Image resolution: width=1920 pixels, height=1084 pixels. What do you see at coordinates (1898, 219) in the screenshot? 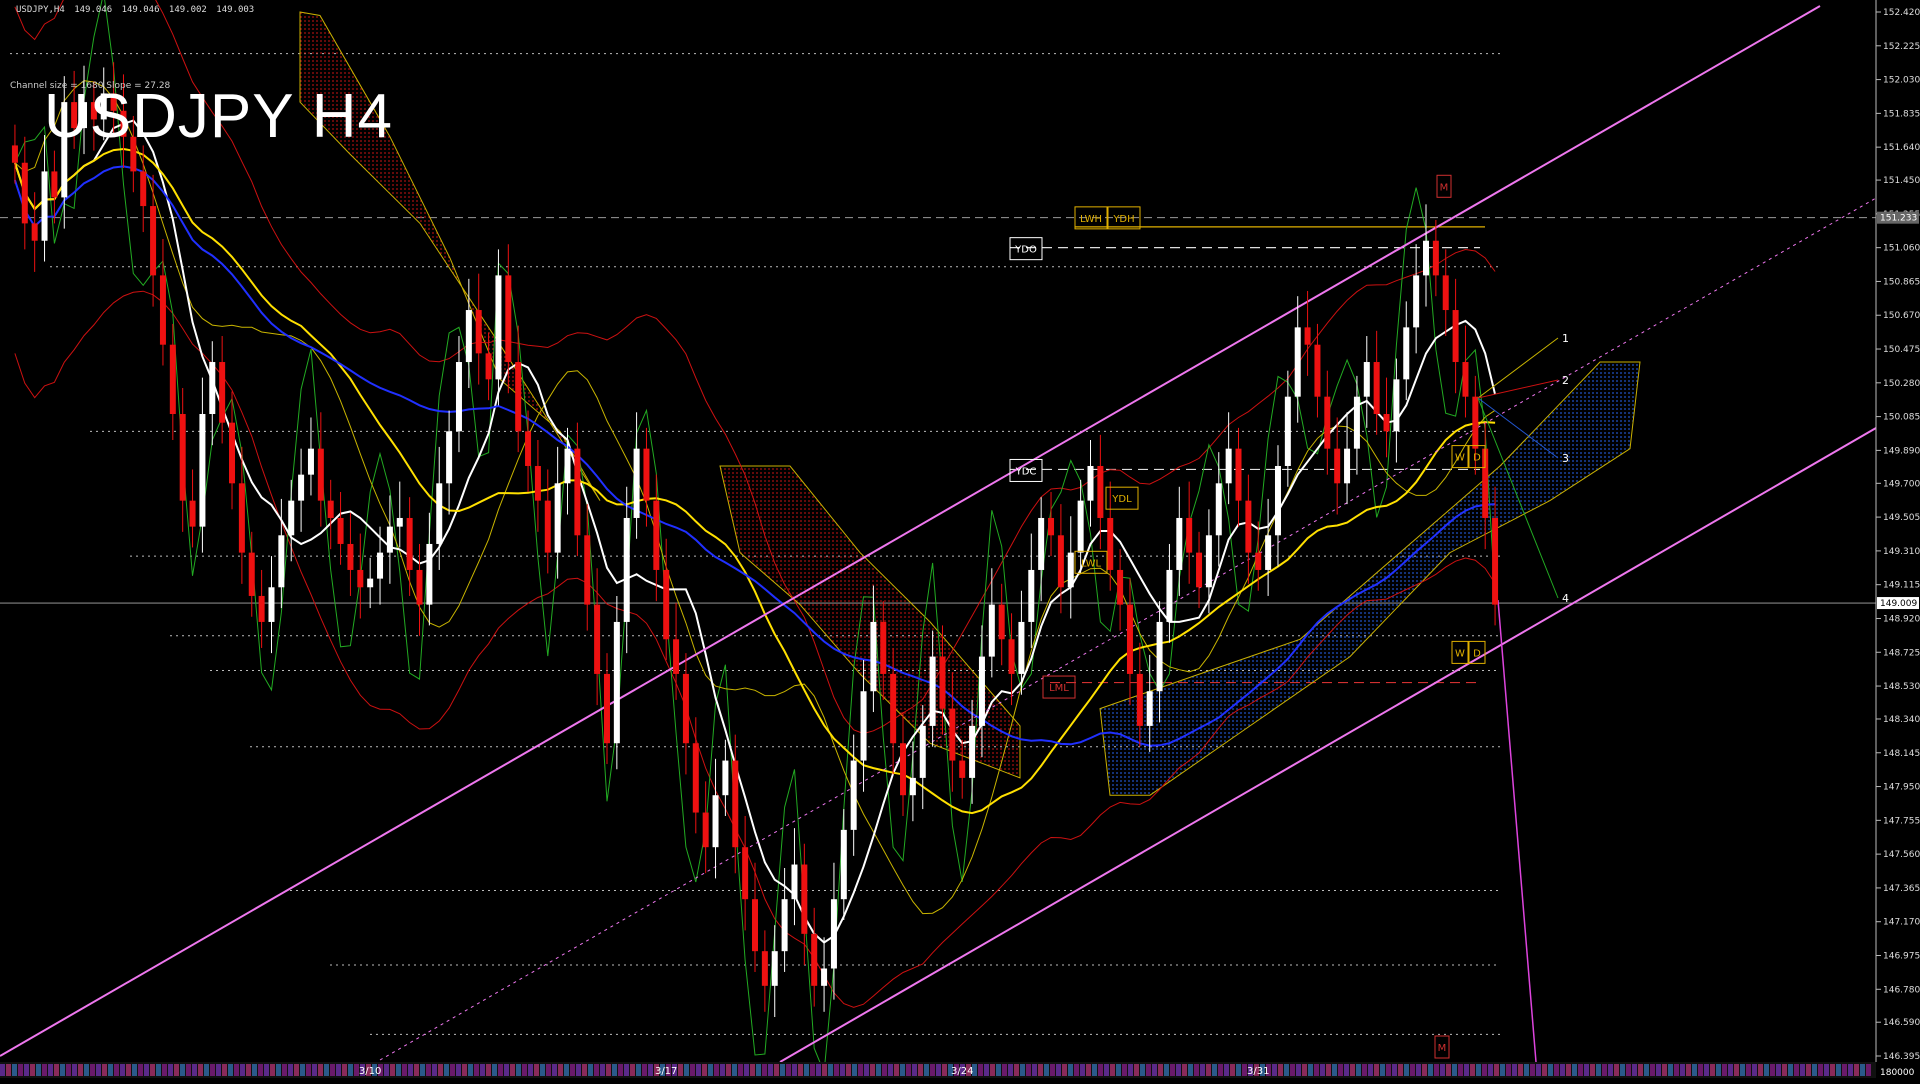
I see `marked-price-label: 151.233` at bounding box center [1898, 219].